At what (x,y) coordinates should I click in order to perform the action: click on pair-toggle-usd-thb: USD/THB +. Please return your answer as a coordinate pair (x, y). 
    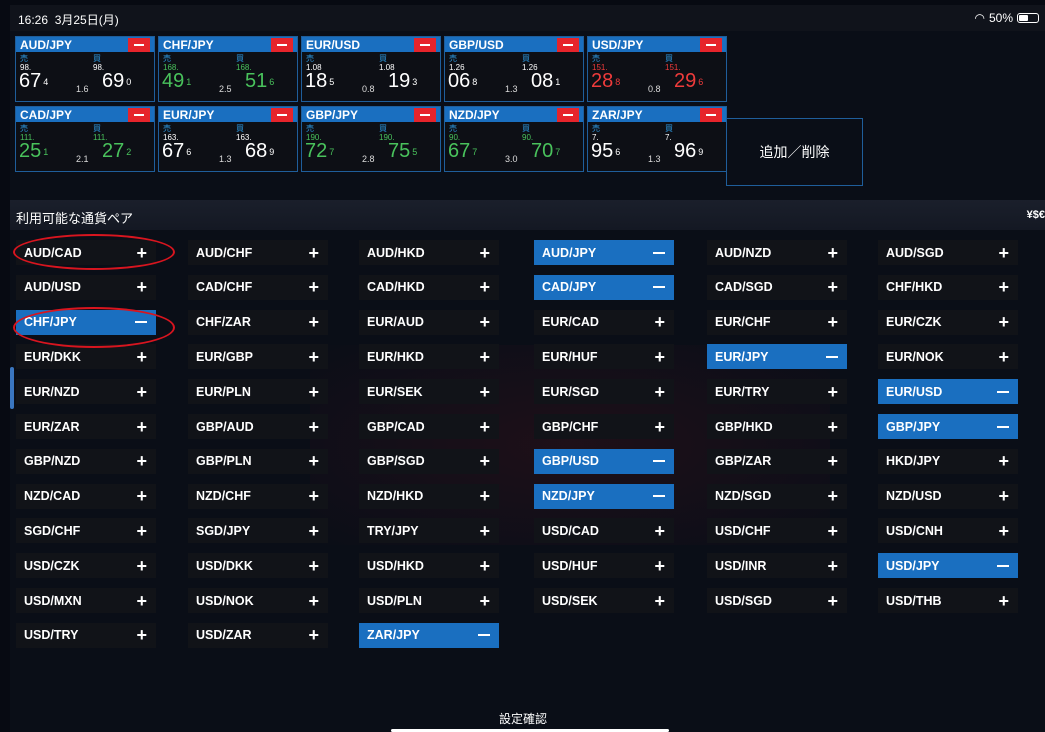
    Looking at the image, I should click on (948, 600).